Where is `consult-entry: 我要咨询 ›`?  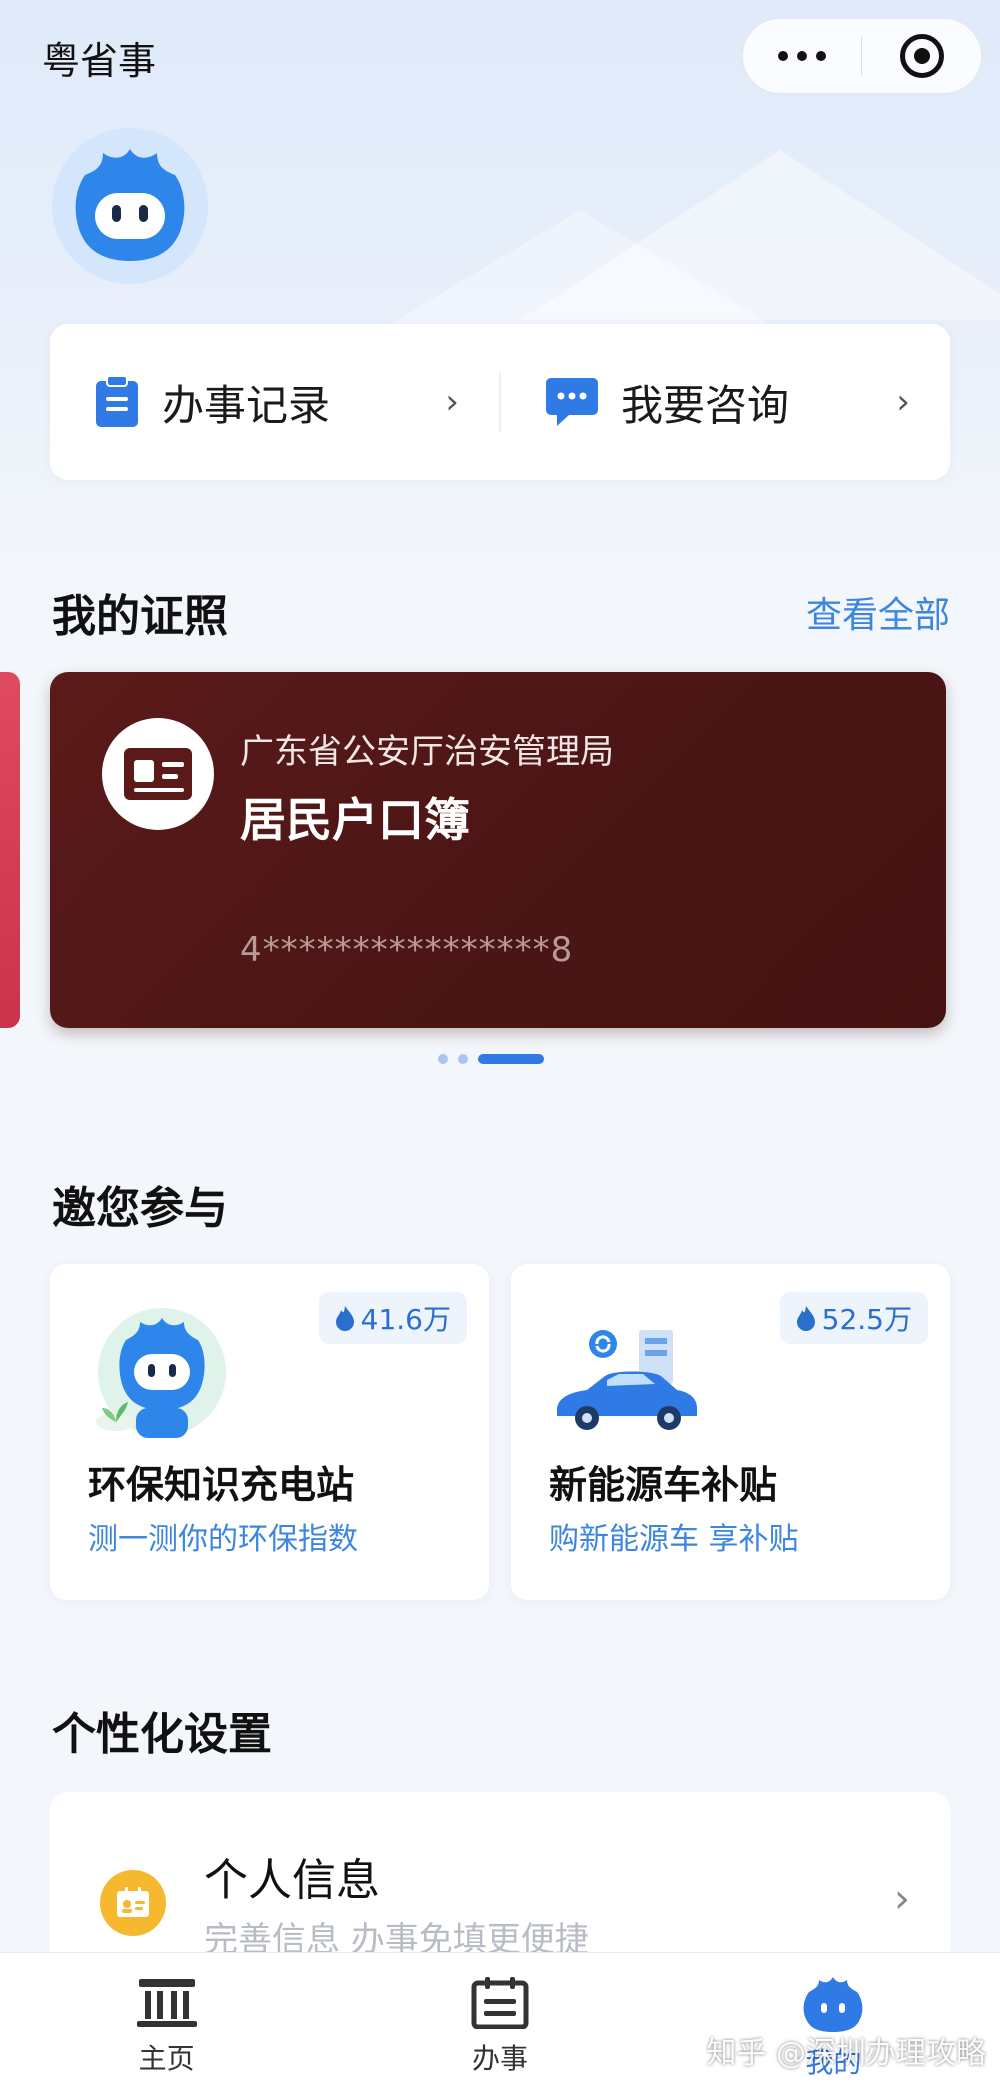 consult-entry: 我要咨询 › is located at coordinates (725, 402).